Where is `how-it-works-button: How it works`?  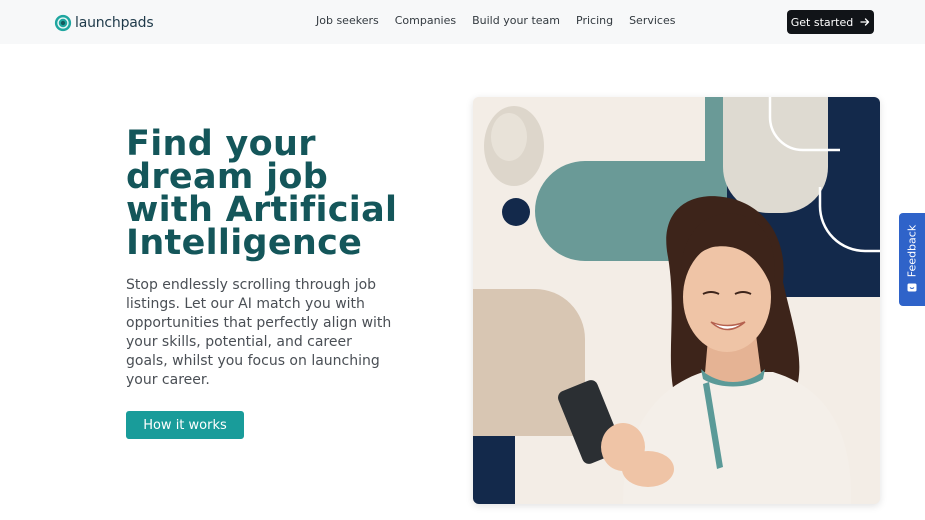 how-it-works-button: How it works is located at coordinates (185, 425).